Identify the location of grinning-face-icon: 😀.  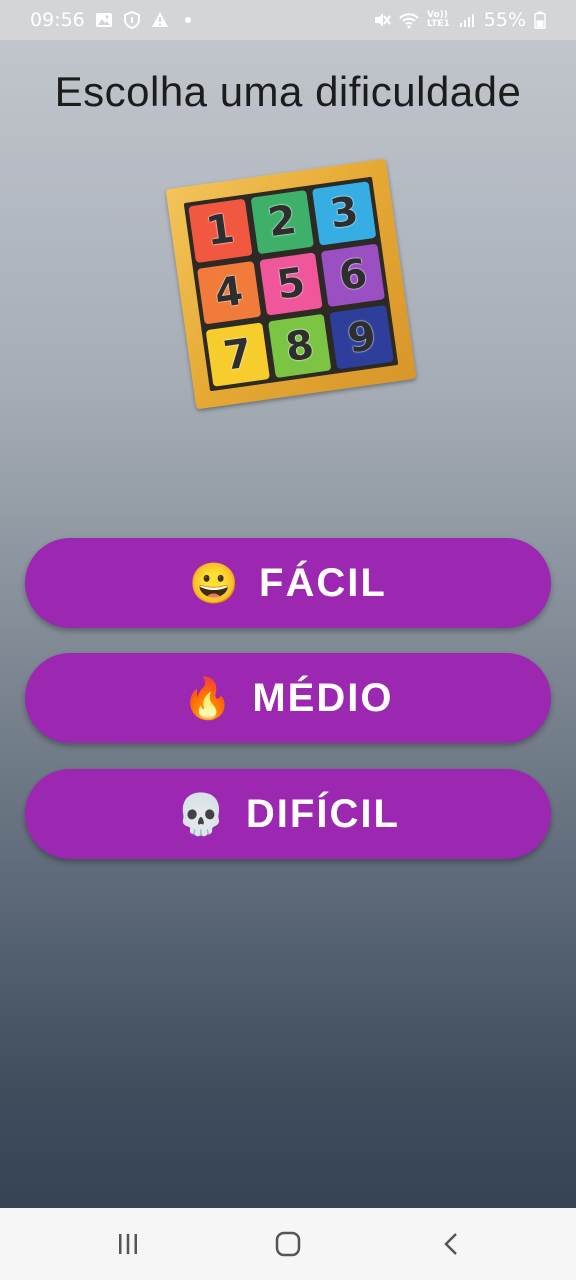
(215, 583).